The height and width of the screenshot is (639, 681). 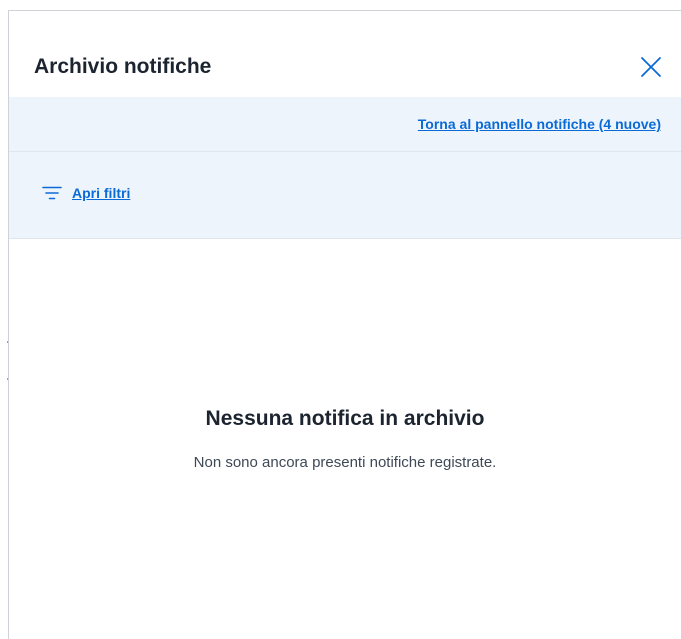 I want to click on back-to-panel-link: Torna al pannello notifiche (4 nuove), so click(x=539, y=124).